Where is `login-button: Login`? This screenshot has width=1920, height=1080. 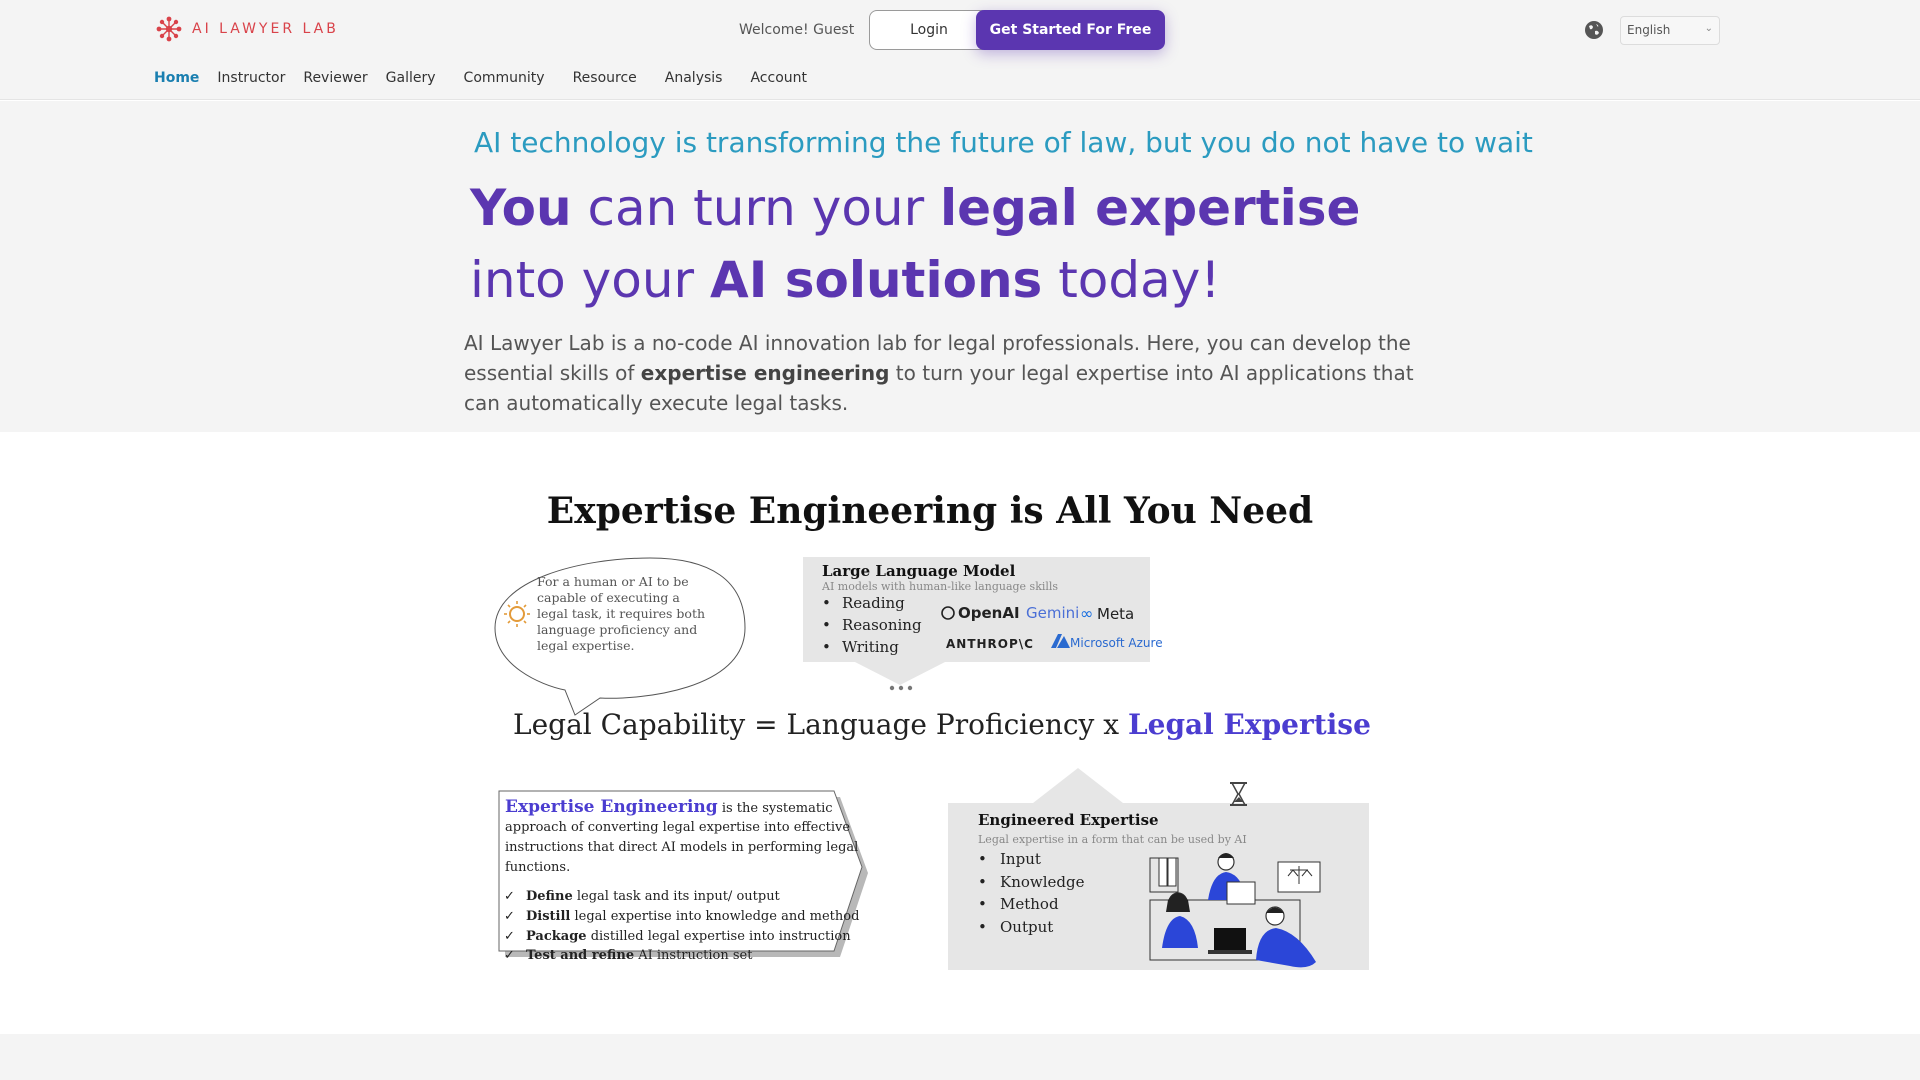
login-button: Login is located at coordinates (929, 30).